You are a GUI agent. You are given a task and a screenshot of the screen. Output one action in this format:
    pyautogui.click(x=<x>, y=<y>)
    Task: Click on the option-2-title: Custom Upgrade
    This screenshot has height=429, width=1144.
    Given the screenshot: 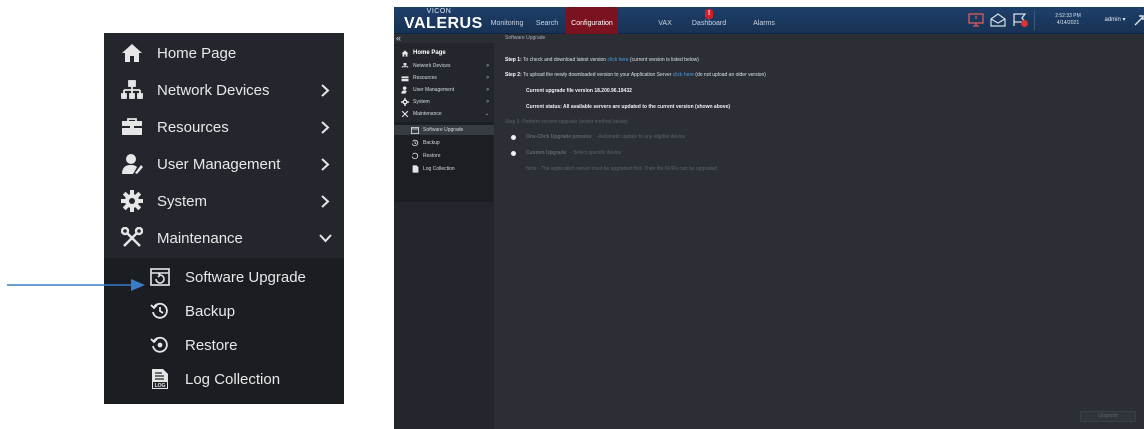 What is the action you would take?
    pyautogui.click(x=546, y=153)
    